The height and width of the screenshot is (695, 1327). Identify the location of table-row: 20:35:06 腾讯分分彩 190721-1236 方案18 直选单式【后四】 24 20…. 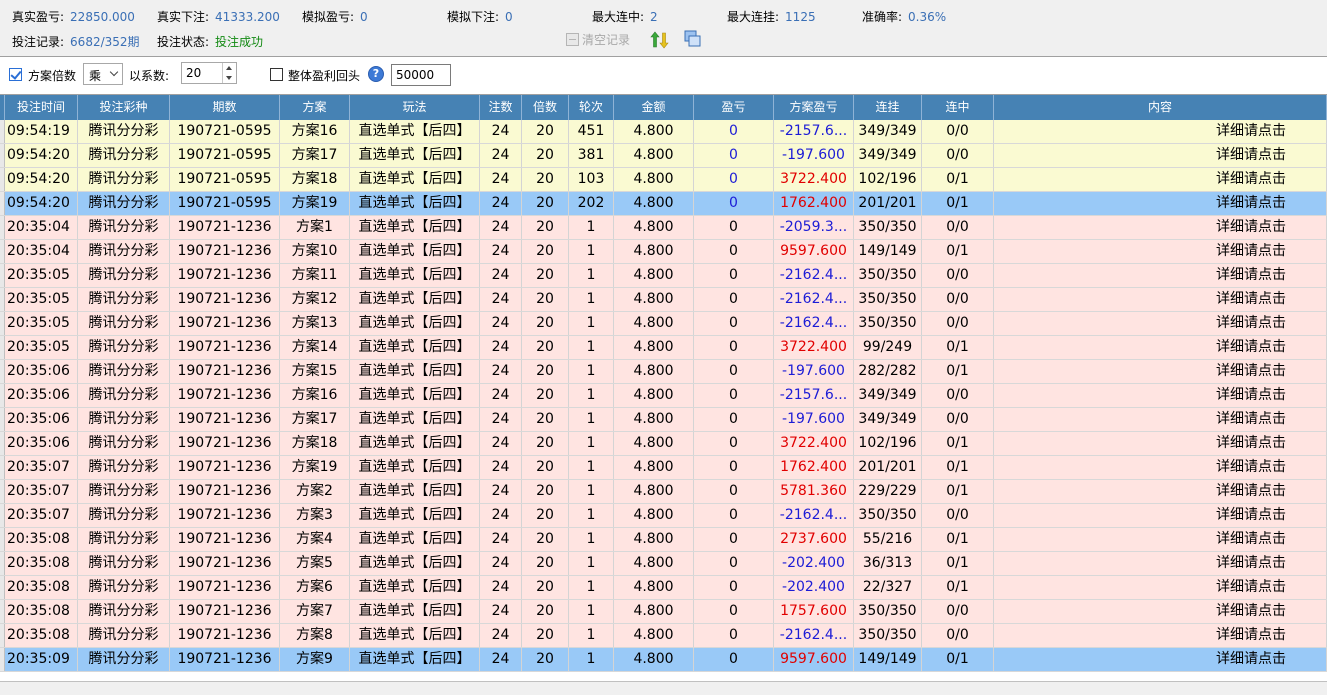
(663, 444).